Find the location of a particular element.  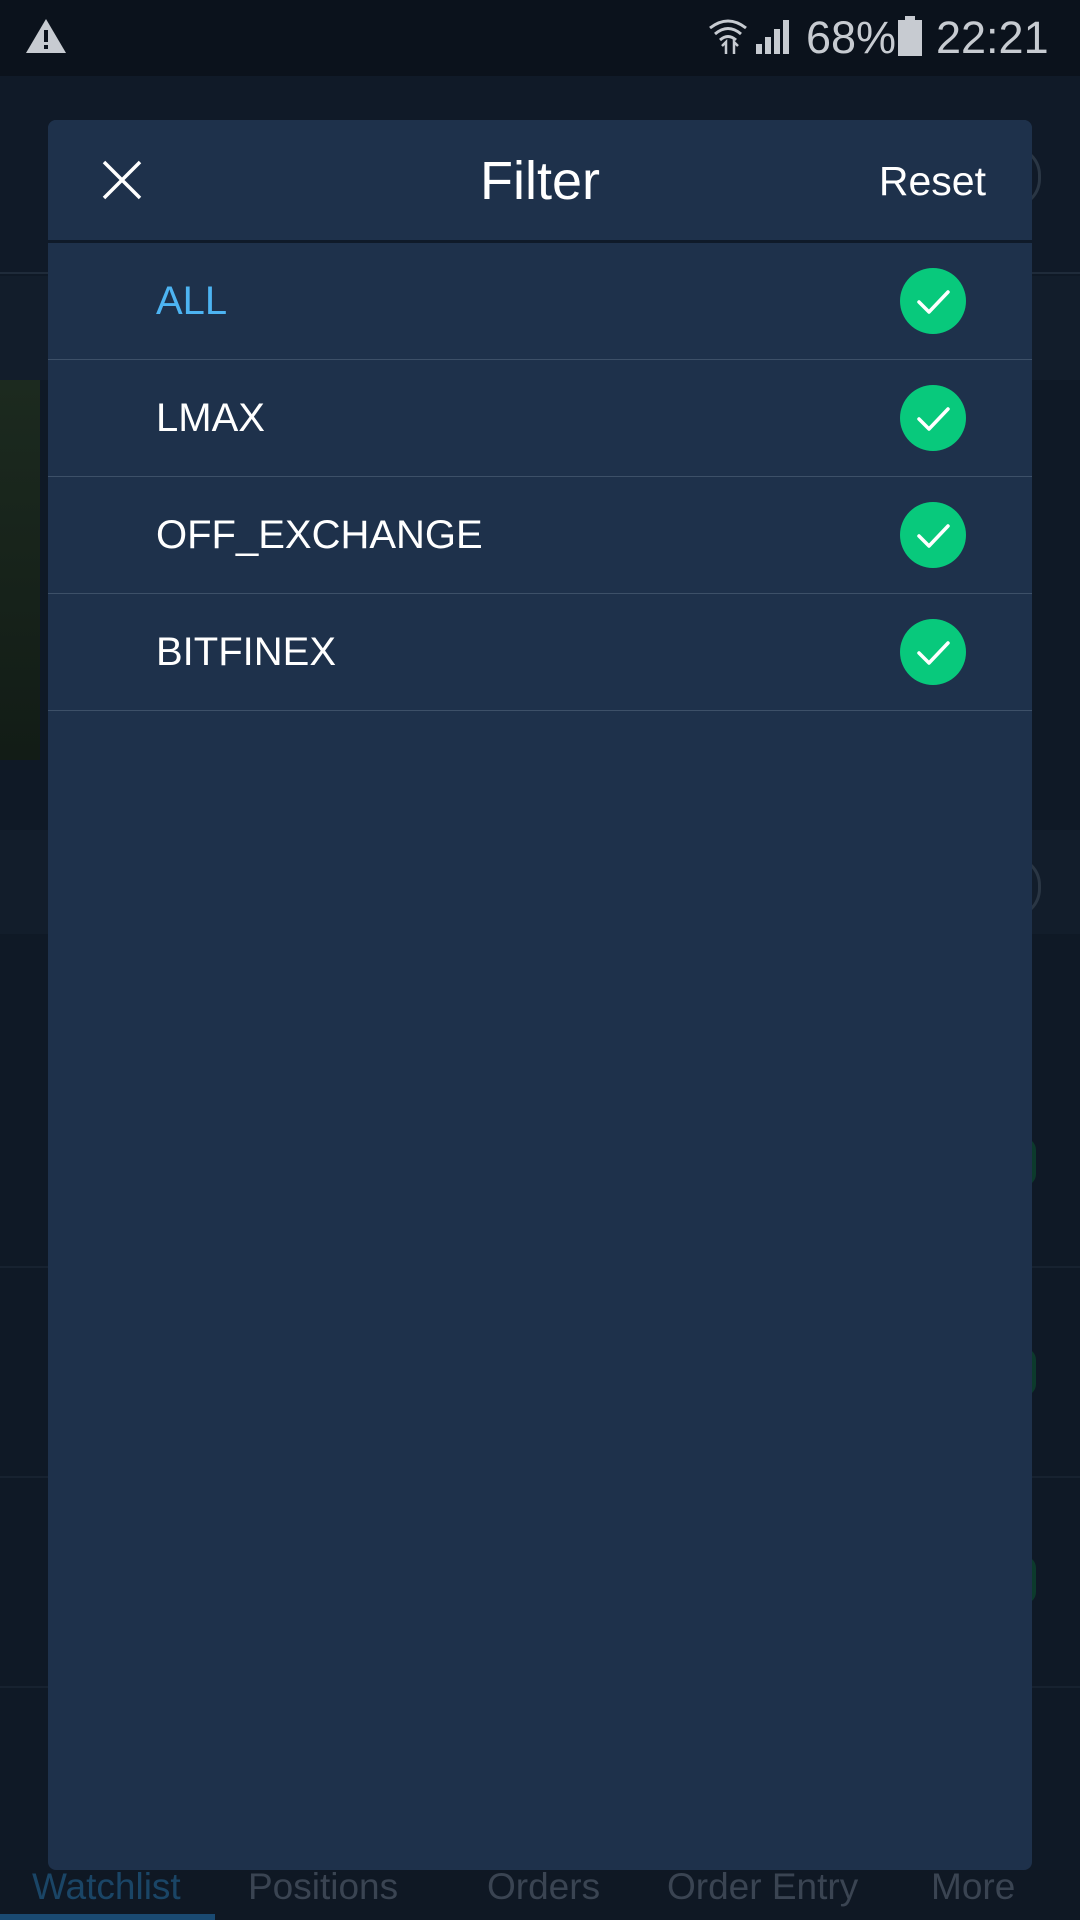

filter-item-off-exchange: OFF_EXCHANGE is located at coordinates (540, 535).